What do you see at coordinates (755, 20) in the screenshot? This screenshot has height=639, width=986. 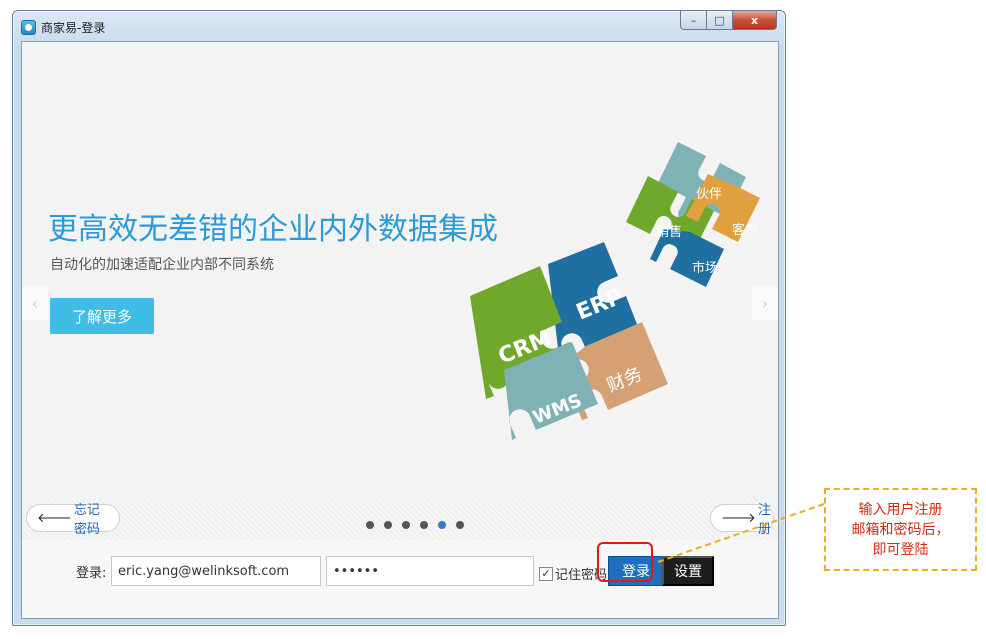 I see `close-button: x` at bounding box center [755, 20].